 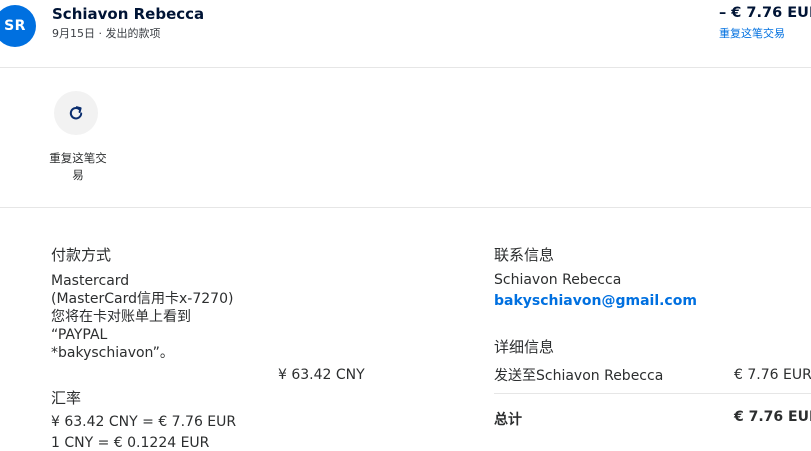 I want to click on total-label: 总计, so click(x=508, y=420).